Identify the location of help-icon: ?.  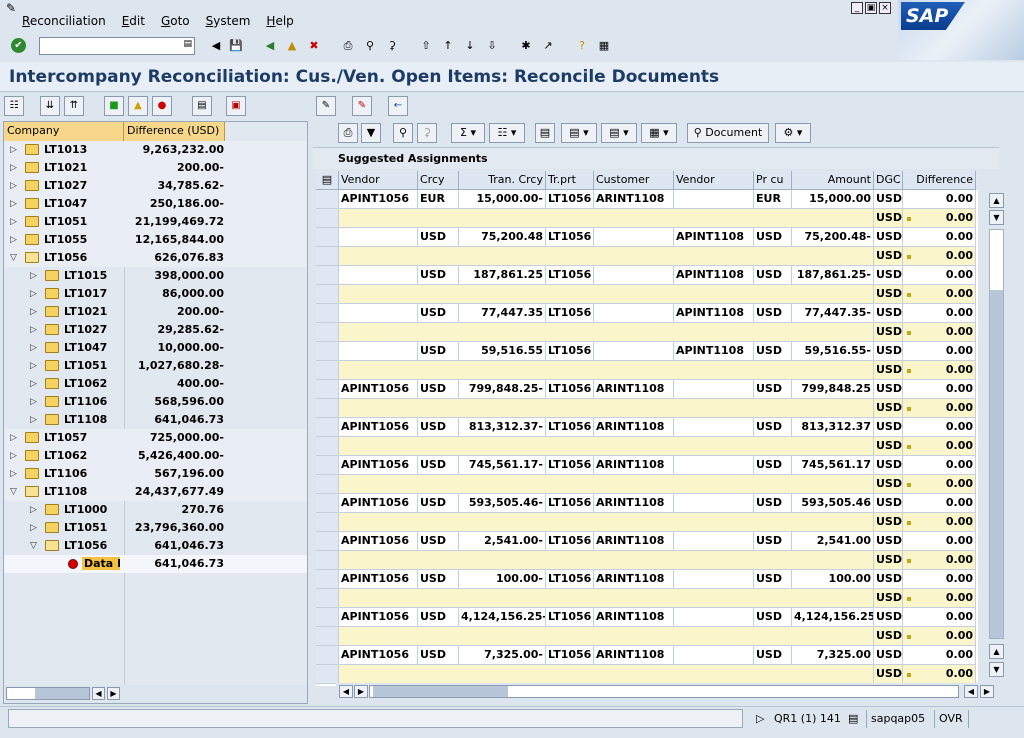
(582, 46).